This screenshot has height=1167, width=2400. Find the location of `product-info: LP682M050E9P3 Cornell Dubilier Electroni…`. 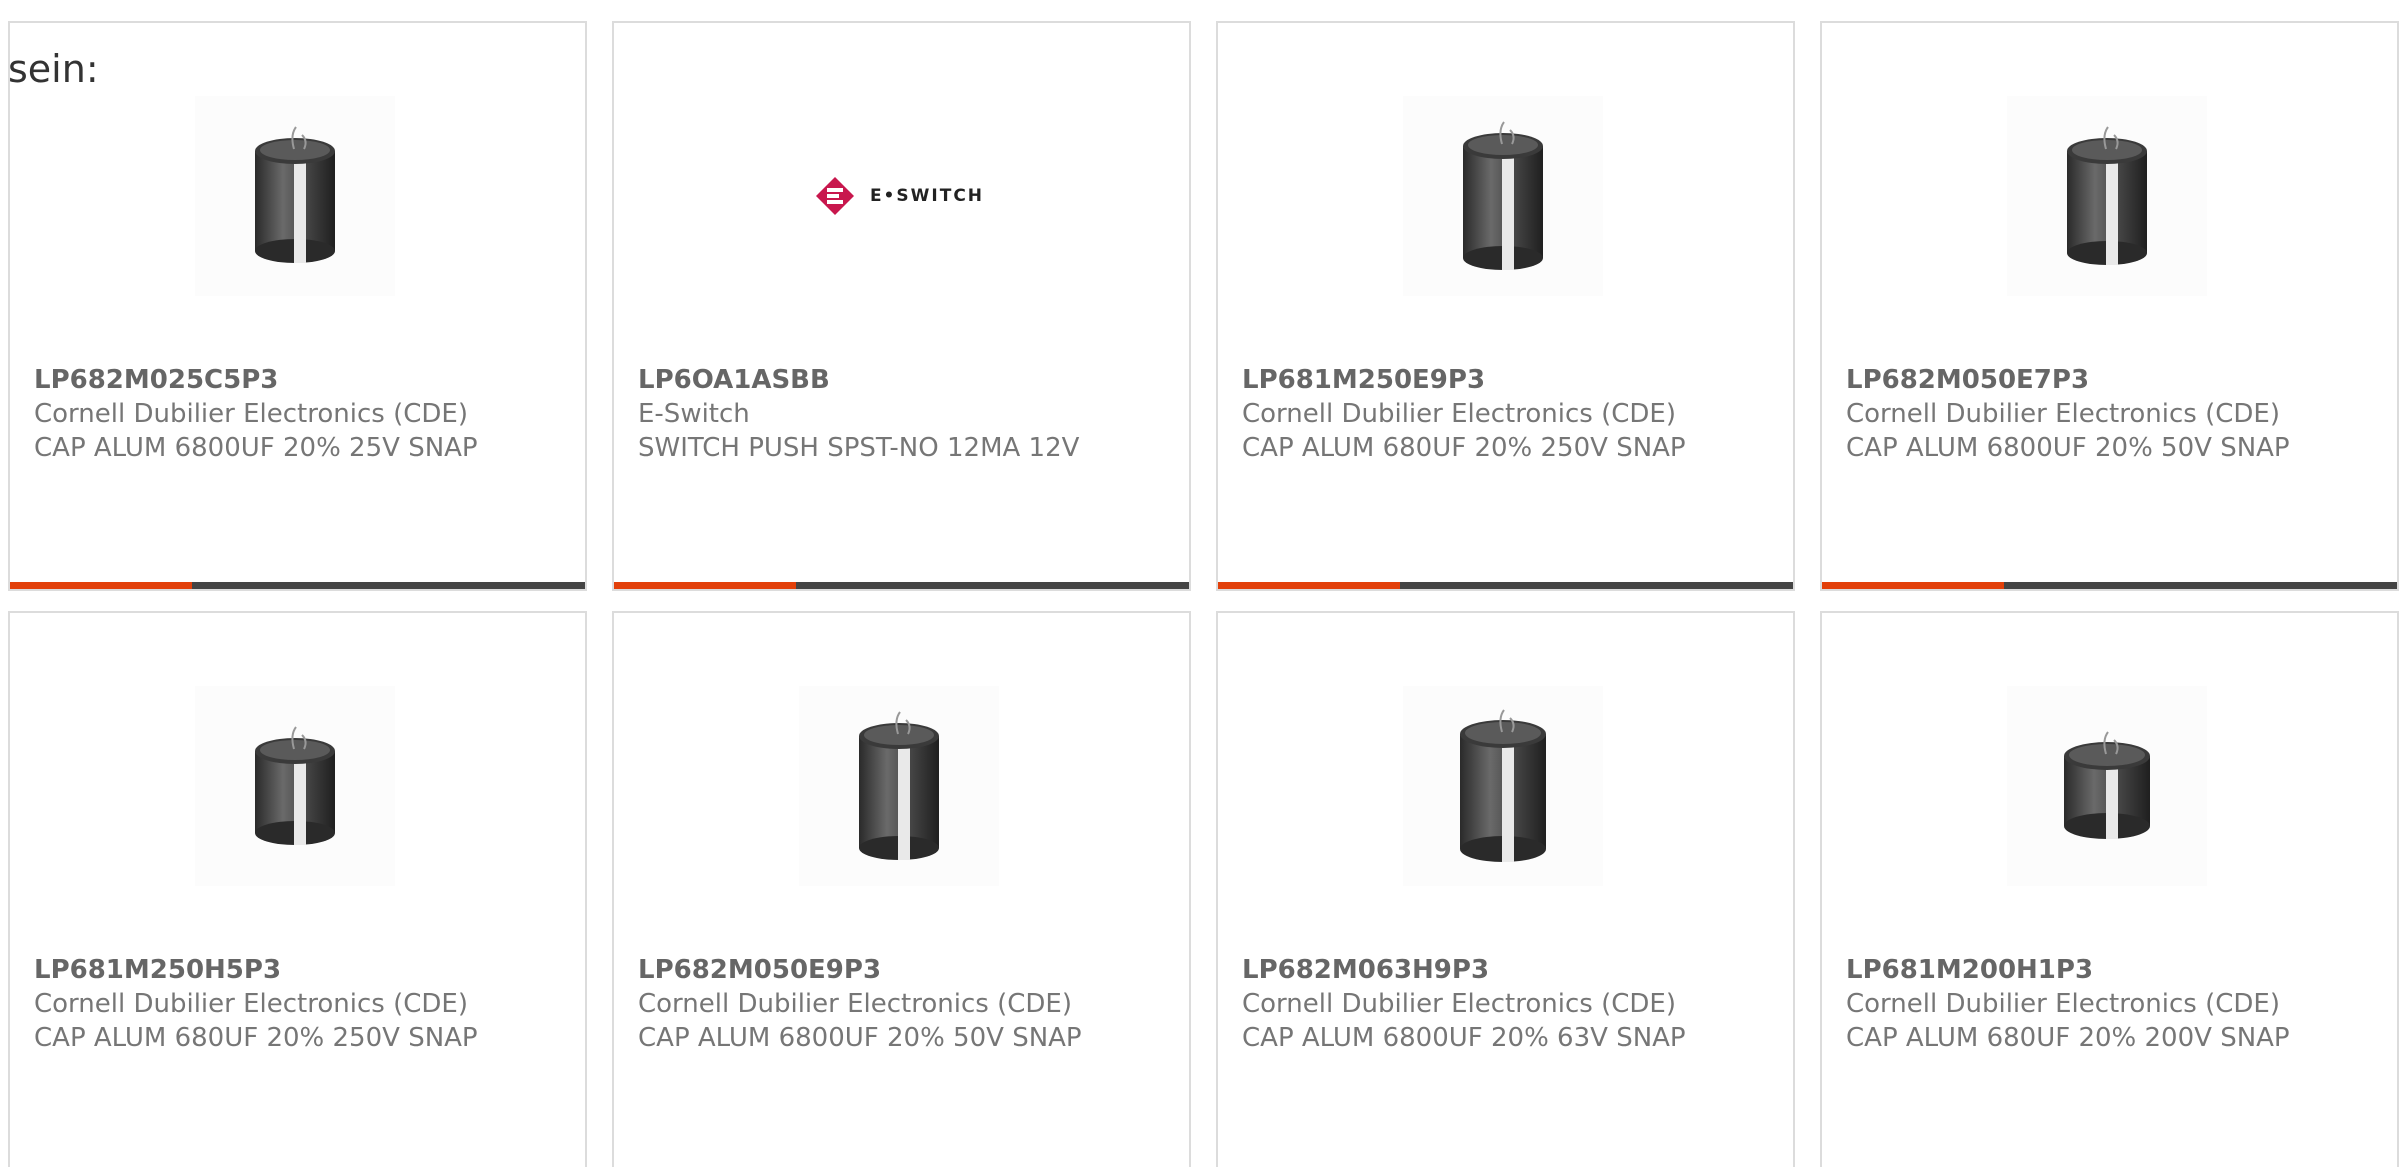

product-info: LP682M050E9P3 Cornell Dubilier Electroni… is located at coordinates (903, 1004).